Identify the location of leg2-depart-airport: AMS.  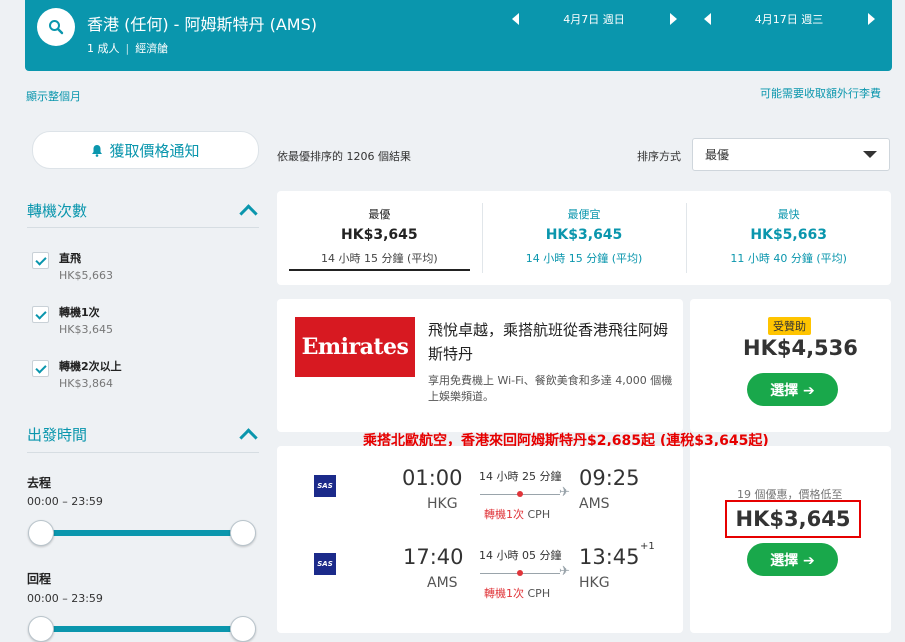
(442, 583).